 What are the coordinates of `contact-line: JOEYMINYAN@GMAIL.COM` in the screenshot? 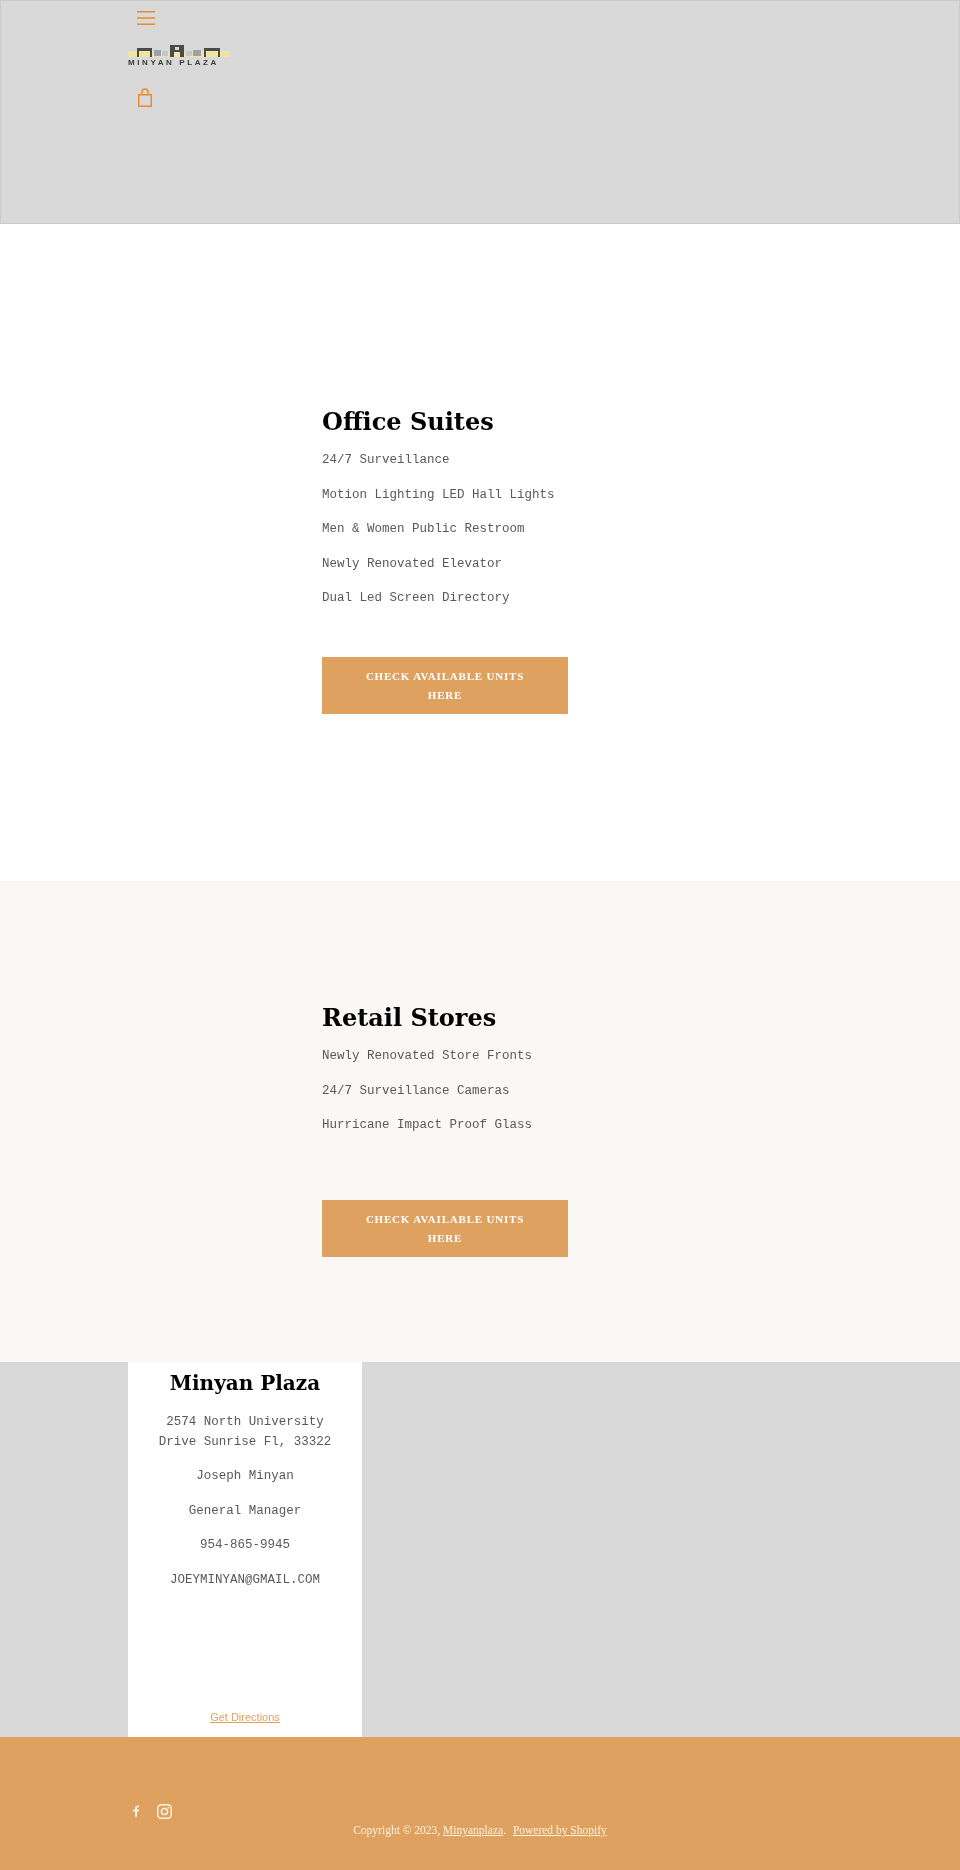 It's located at (245, 1580).